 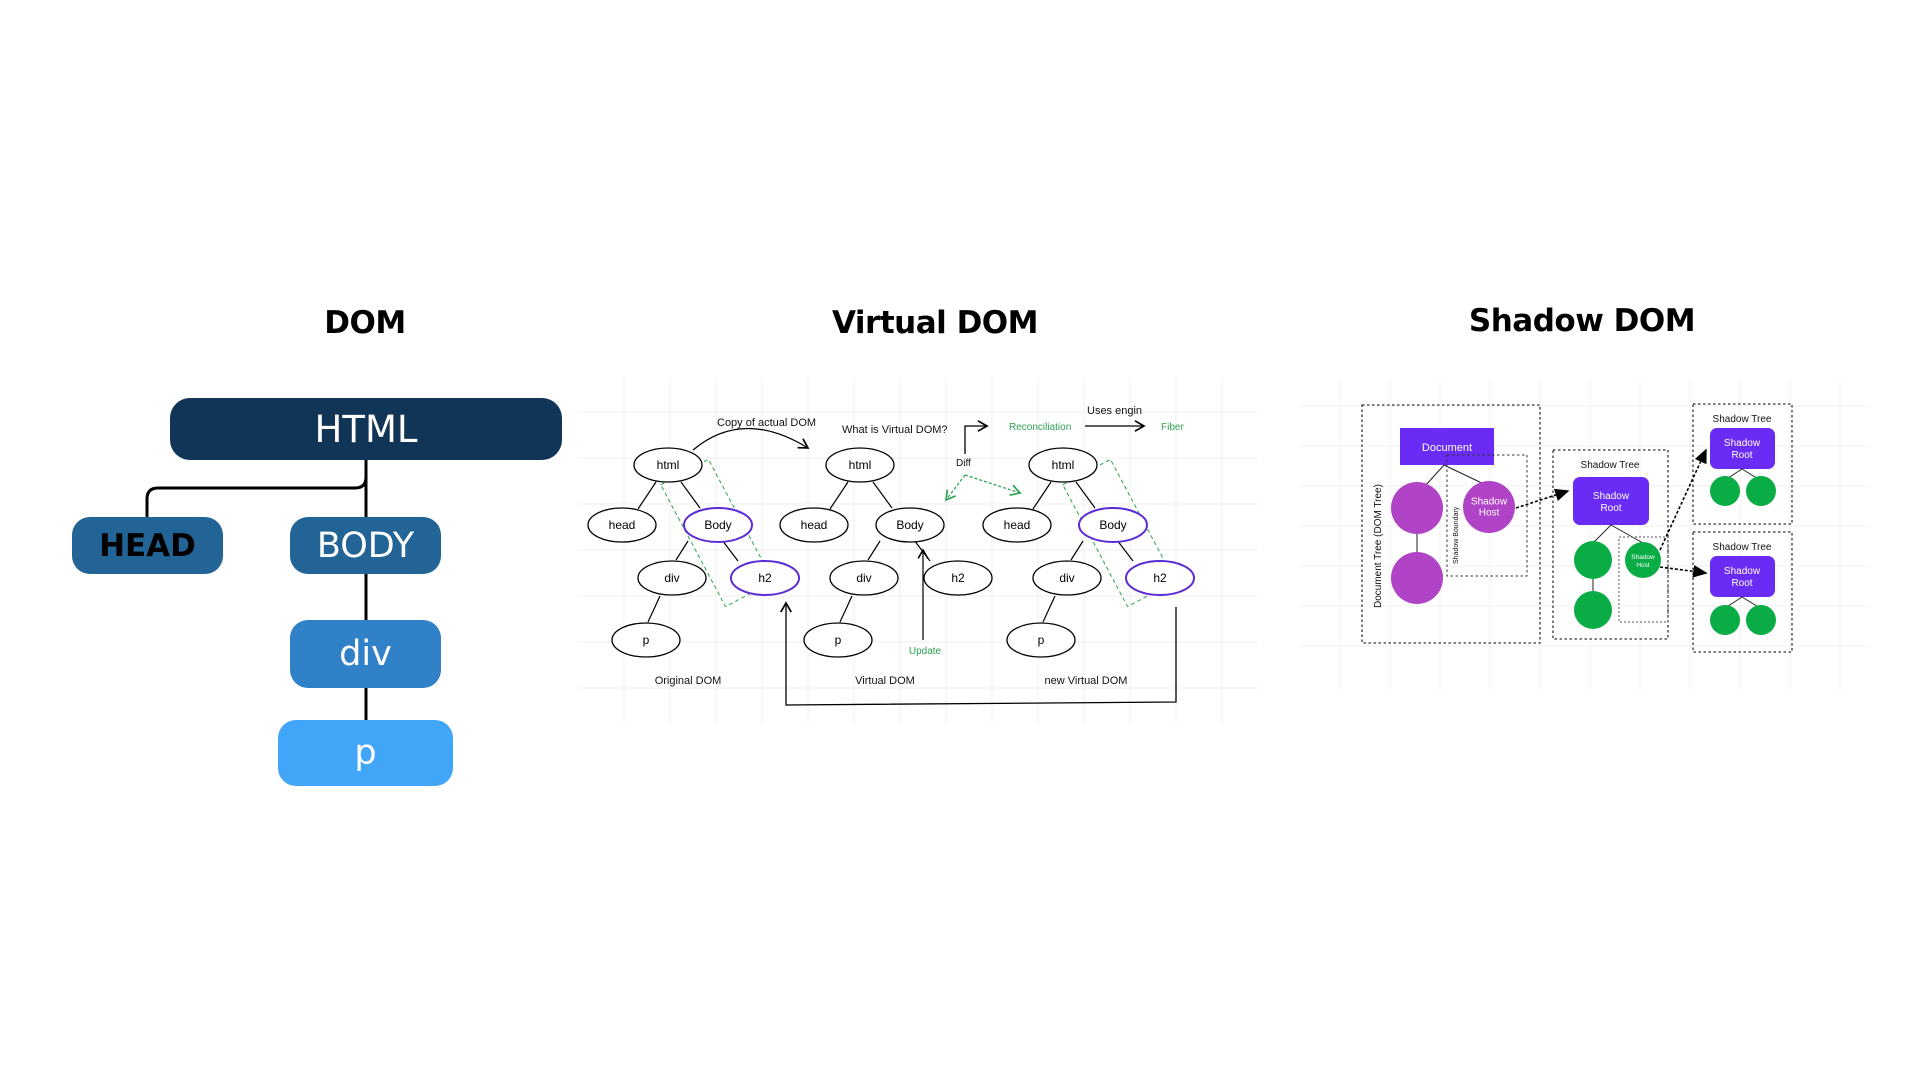 I want to click on vdom-diff-arrow-left, so click(x=955, y=488).